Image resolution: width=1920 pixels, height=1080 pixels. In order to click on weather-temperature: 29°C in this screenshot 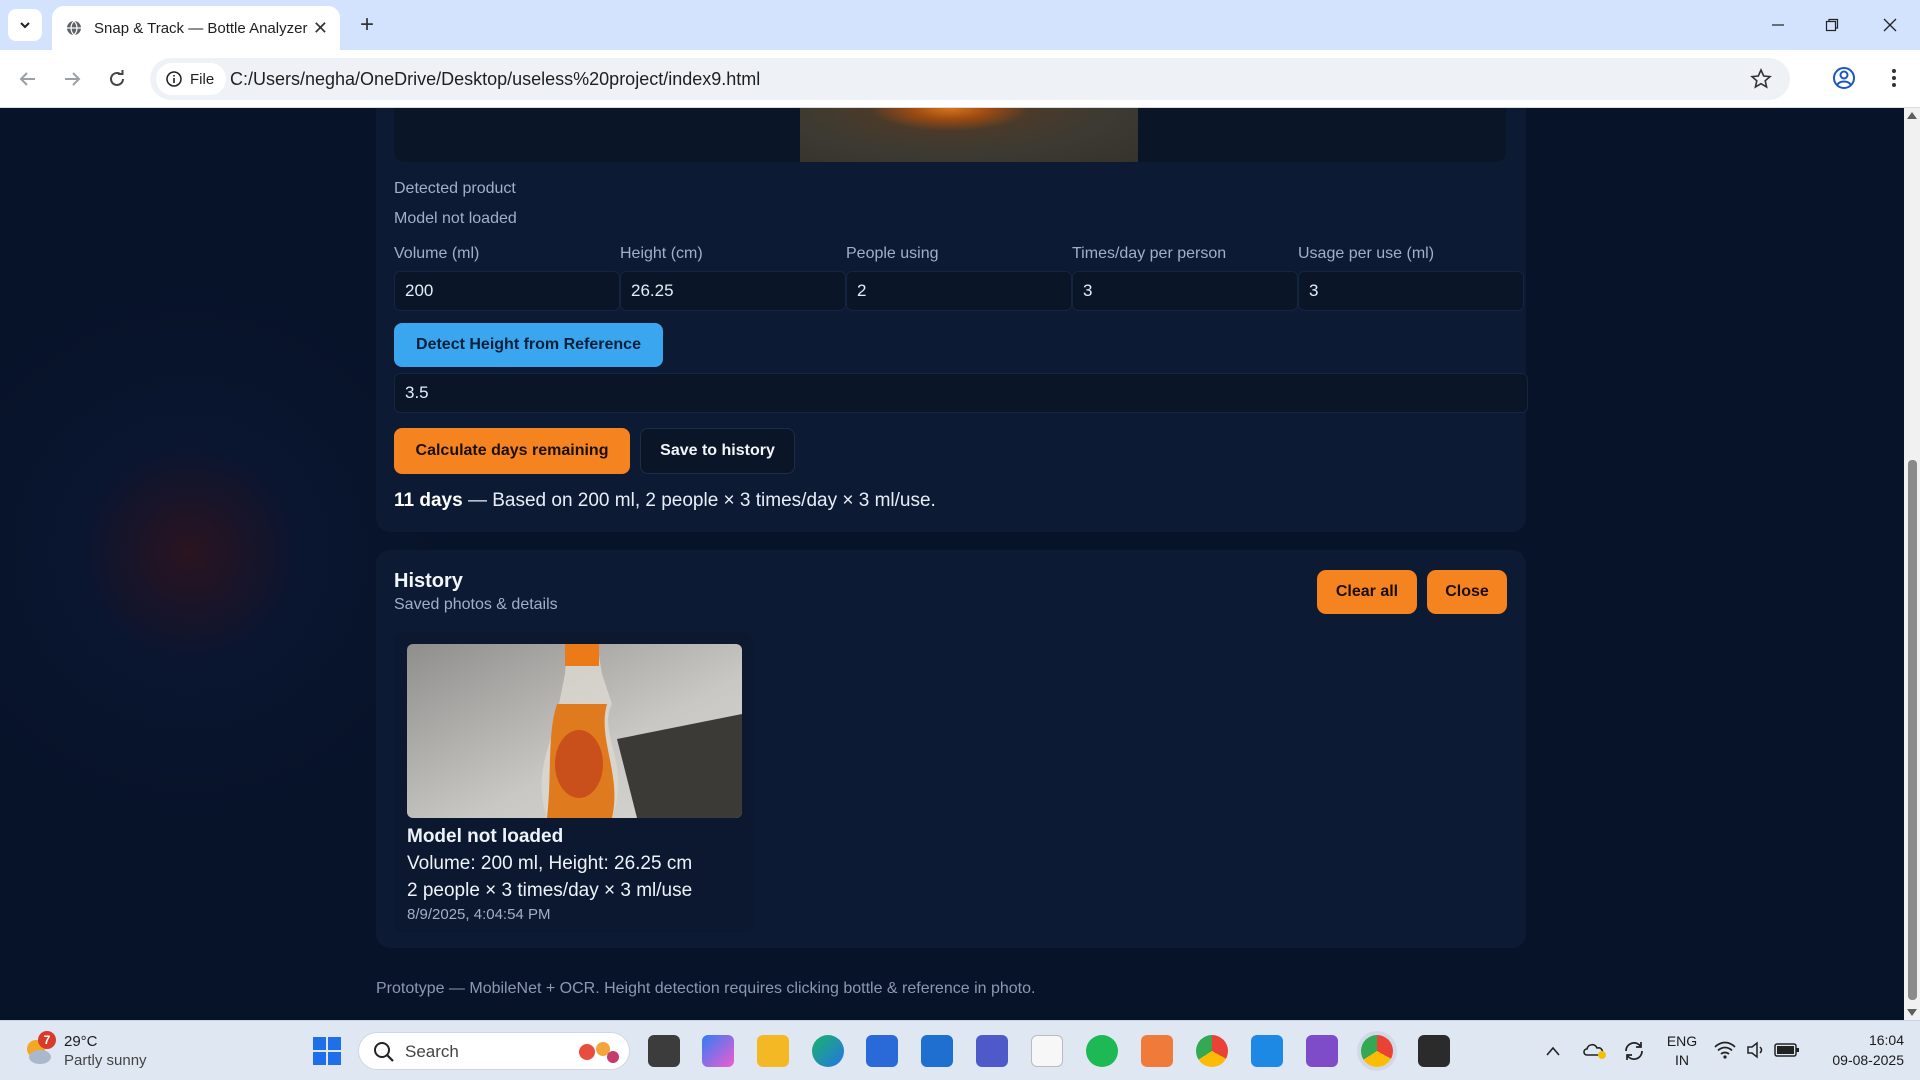, I will do `click(81, 1041)`.